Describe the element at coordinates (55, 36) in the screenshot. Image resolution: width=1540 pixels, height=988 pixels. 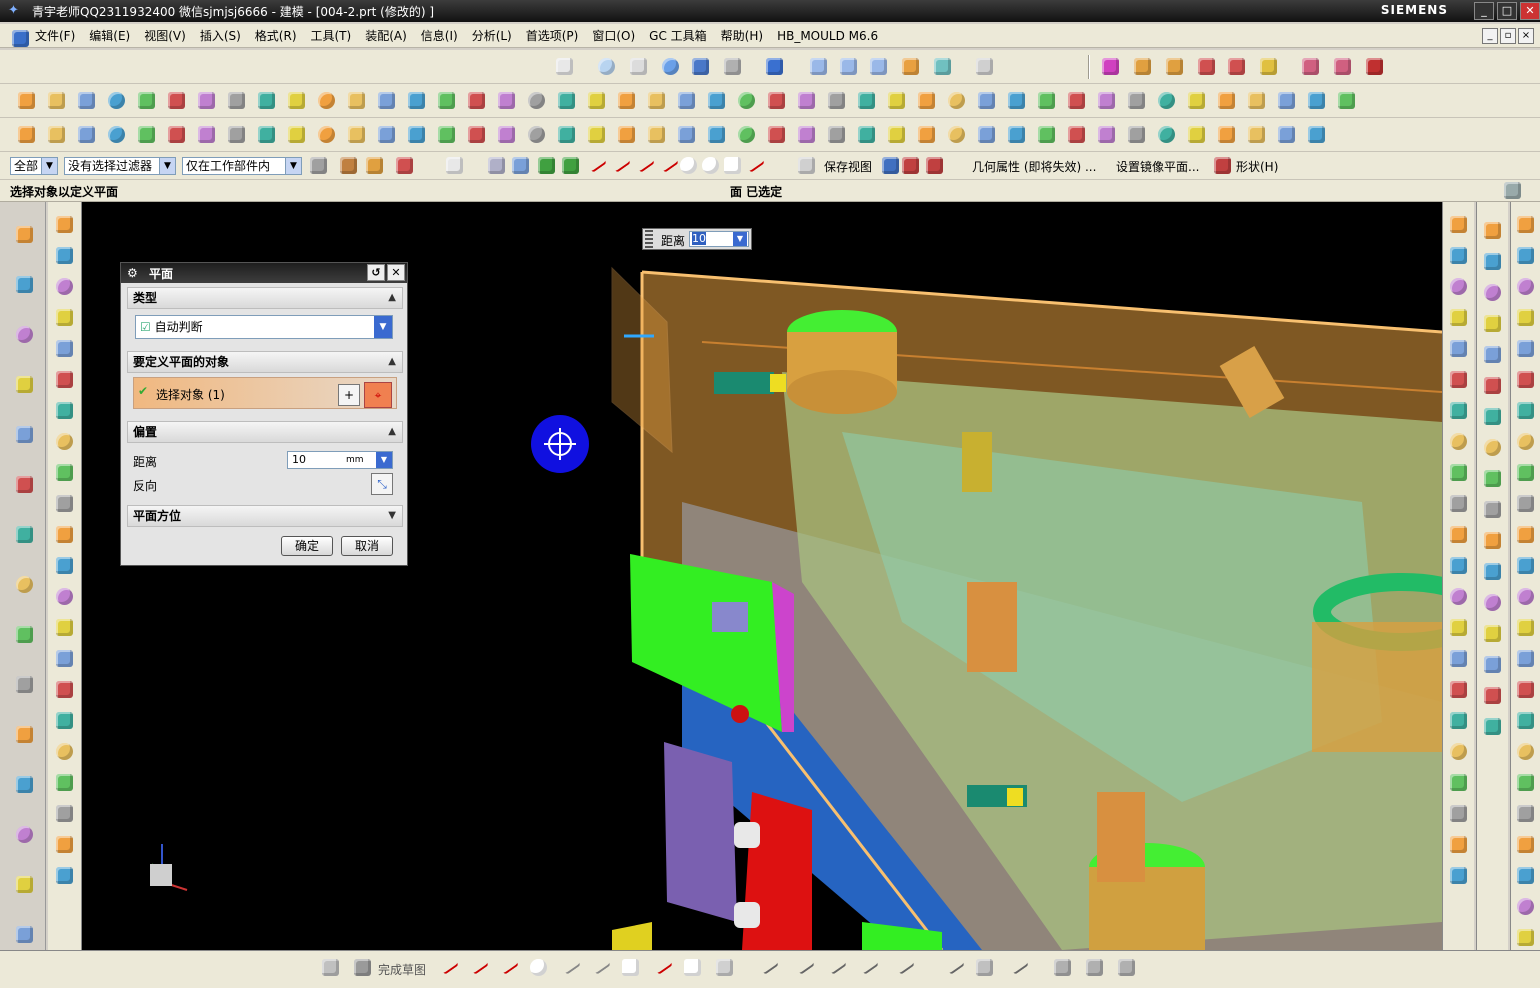
I see `menu-file: 文件(F)` at that location.